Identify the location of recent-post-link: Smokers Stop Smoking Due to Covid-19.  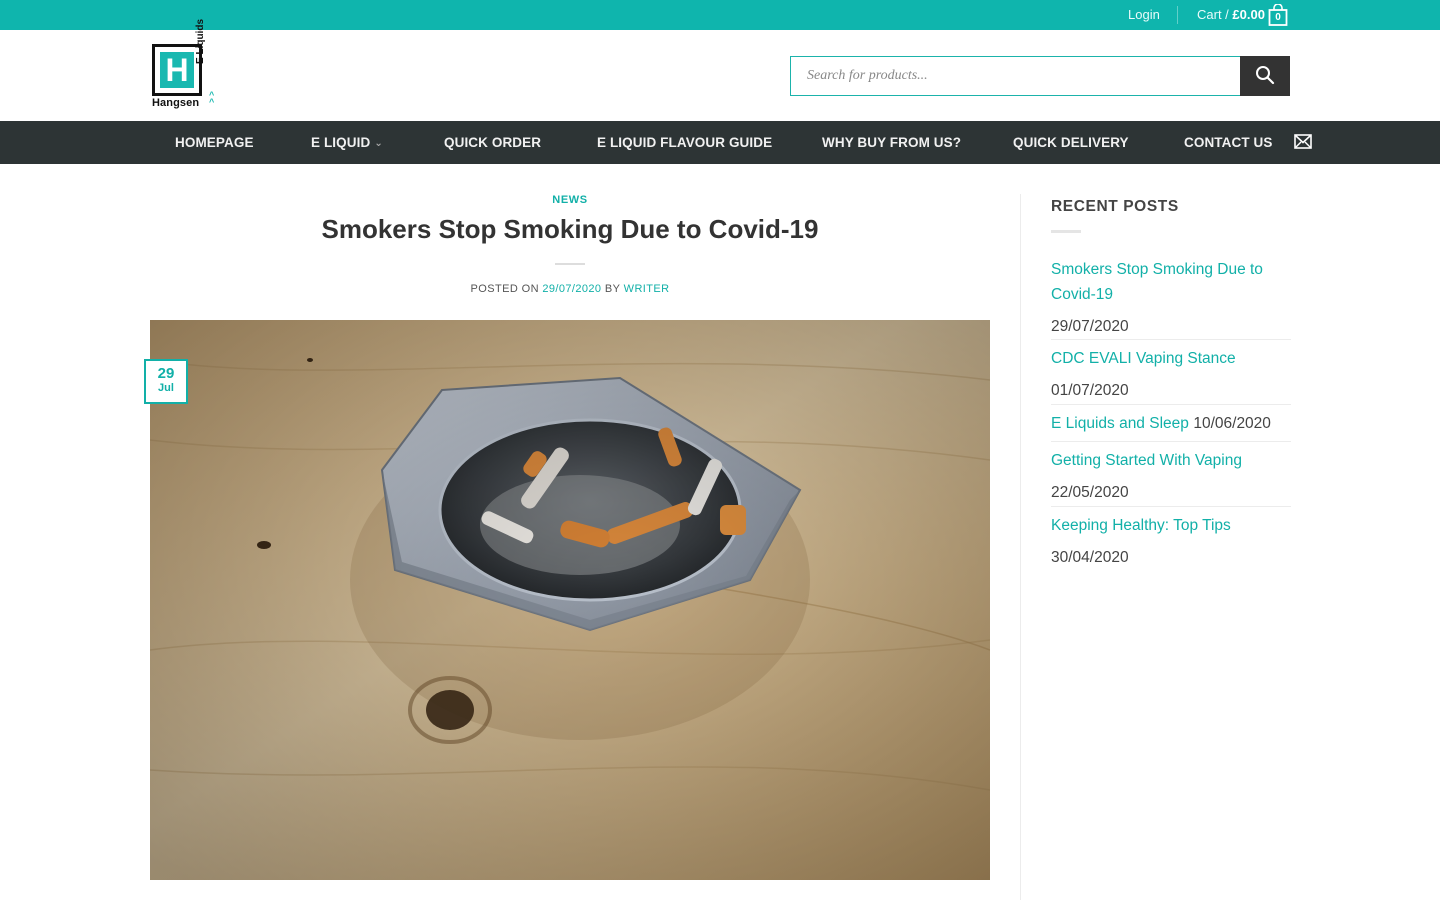
(1157, 282).